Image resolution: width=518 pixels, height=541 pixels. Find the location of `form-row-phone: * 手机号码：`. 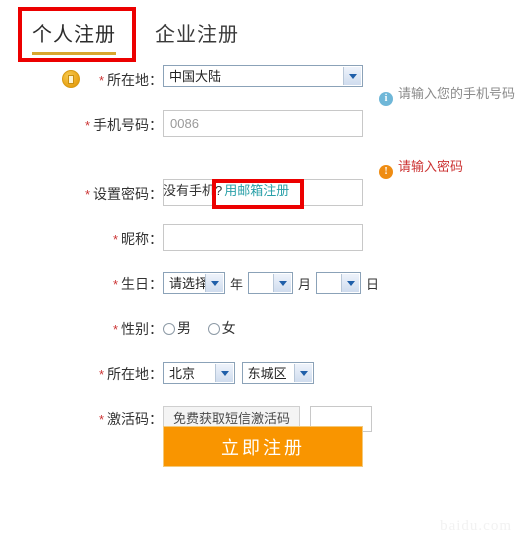

form-row-phone: * 手机号码： is located at coordinates (259, 129).